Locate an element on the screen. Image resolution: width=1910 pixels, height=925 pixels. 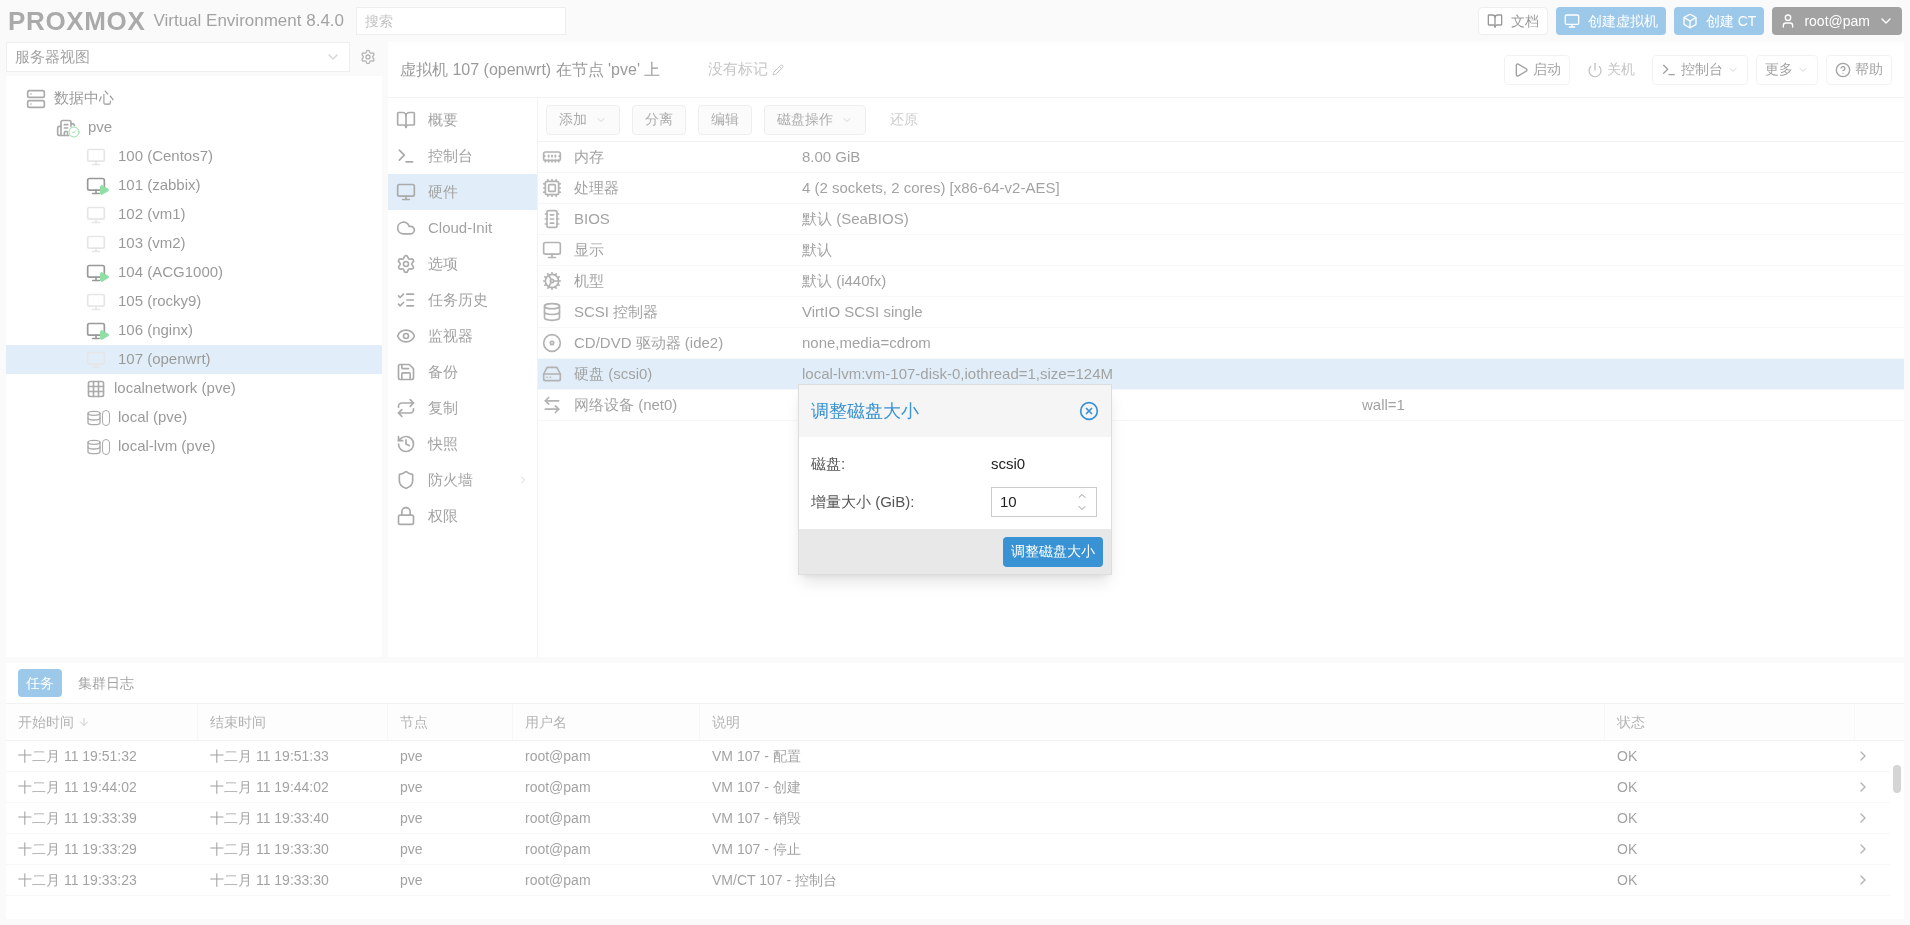
tree-item: pve is located at coordinates (194, 127).